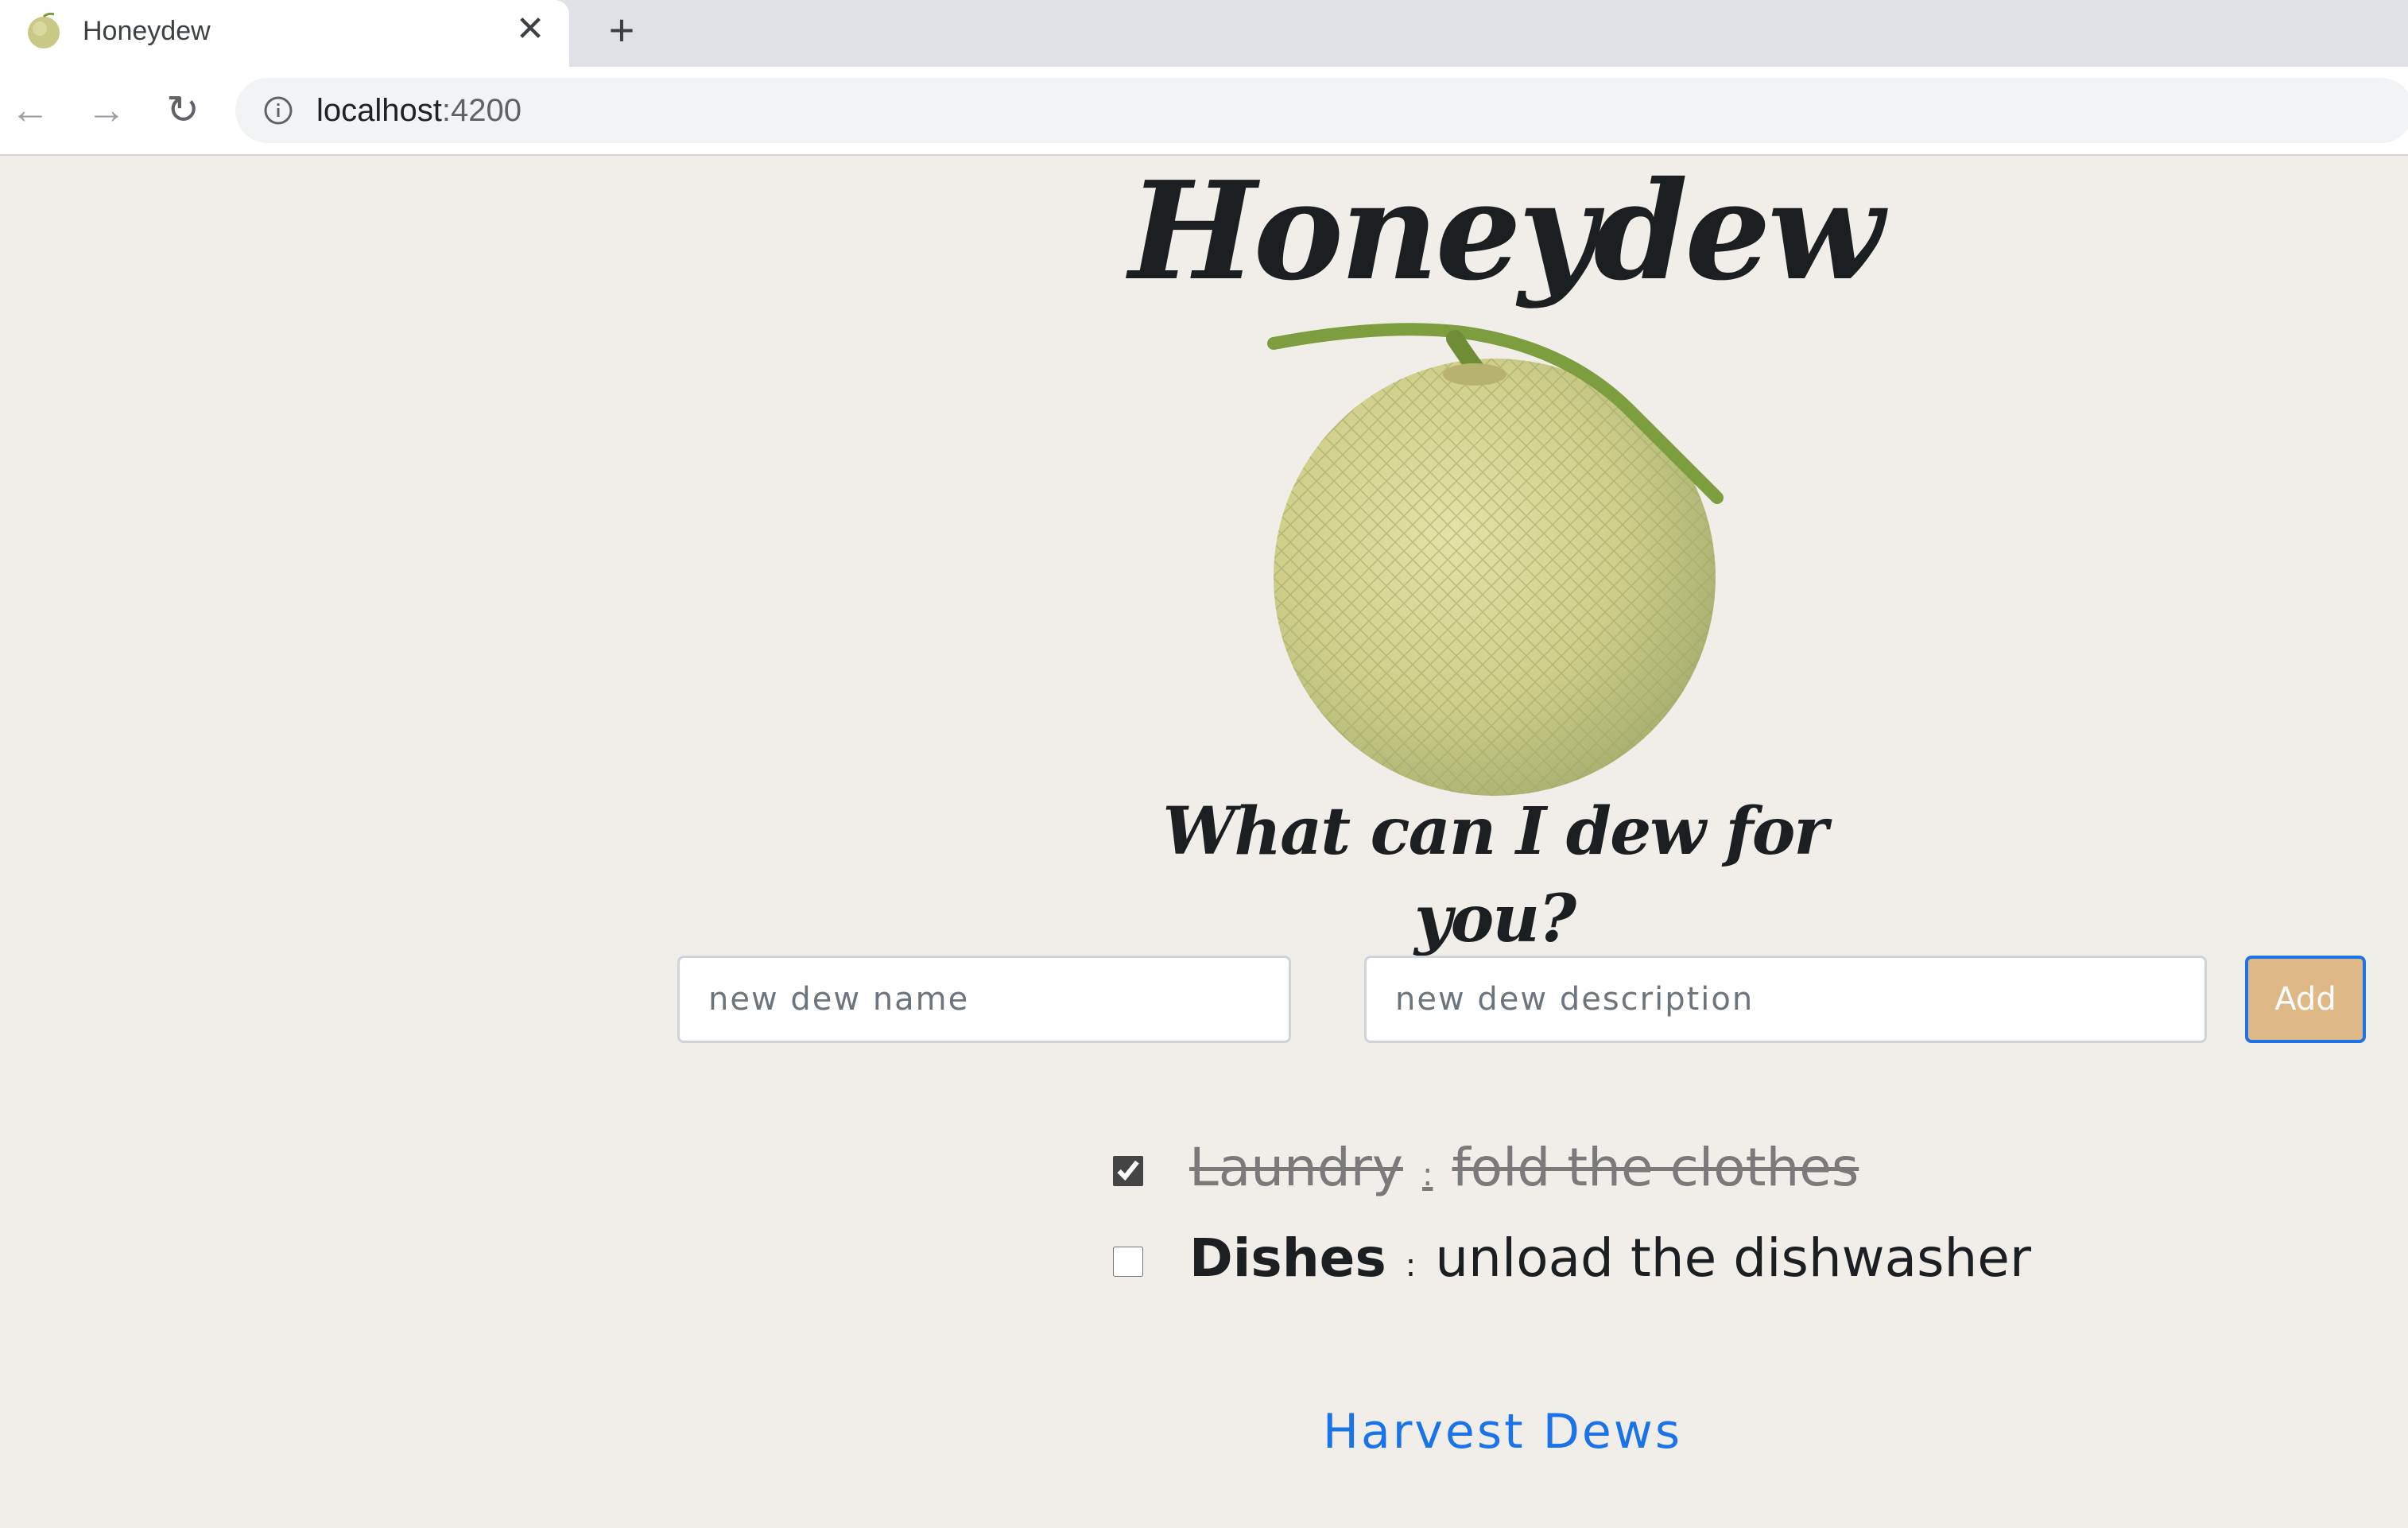 This screenshot has width=2408, height=1528. I want to click on dew-item: Laundry: fold the clothes, so click(1572, 1171).